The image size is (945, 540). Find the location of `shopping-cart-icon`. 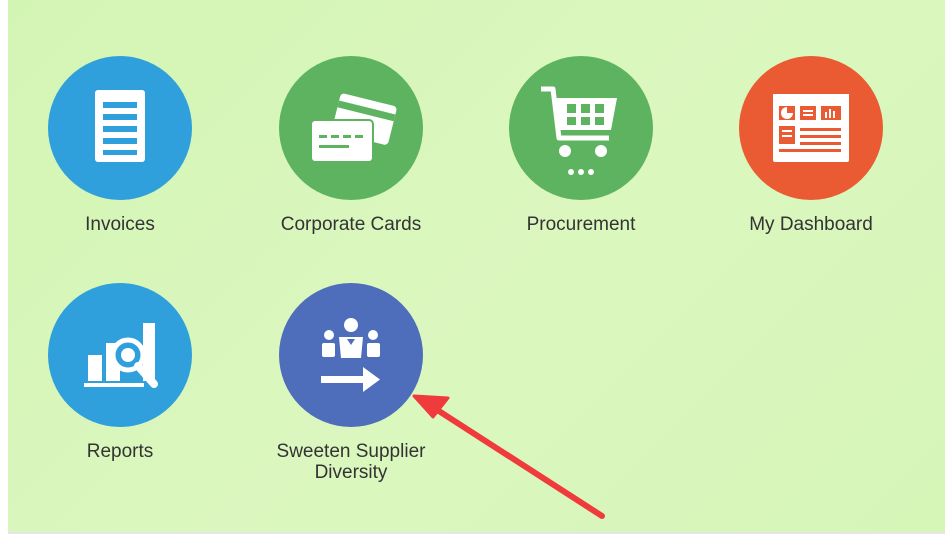

shopping-cart-icon is located at coordinates (579, 130).